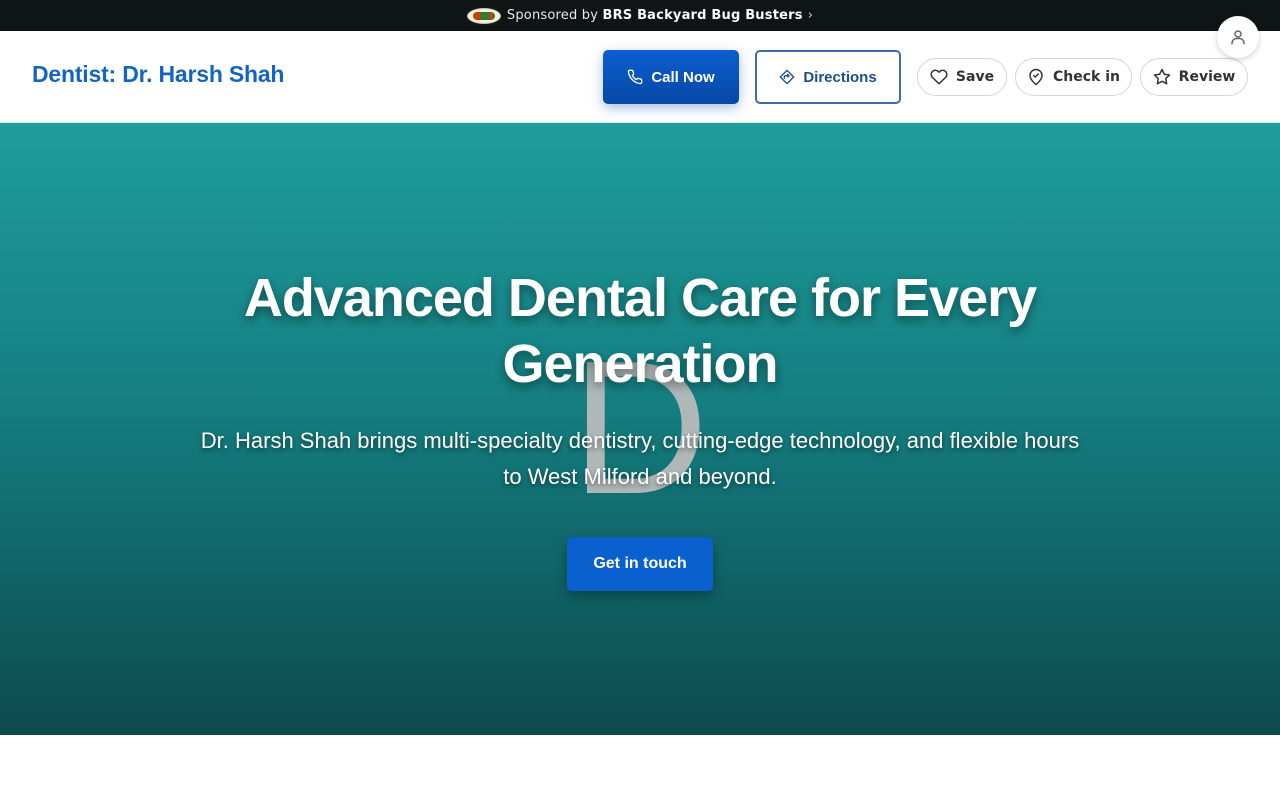 The width and height of the screenshot is (1280, 800). Describe the element at coordinates (1036, 77) in the screenshot. I see `map-pin-check-icon` at that location.